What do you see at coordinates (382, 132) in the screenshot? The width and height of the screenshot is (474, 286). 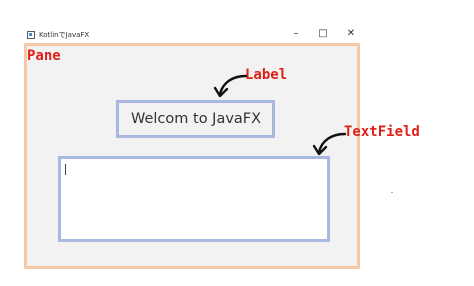 I see `textfield-annotation: TextField` at bounding box center [382, 132].